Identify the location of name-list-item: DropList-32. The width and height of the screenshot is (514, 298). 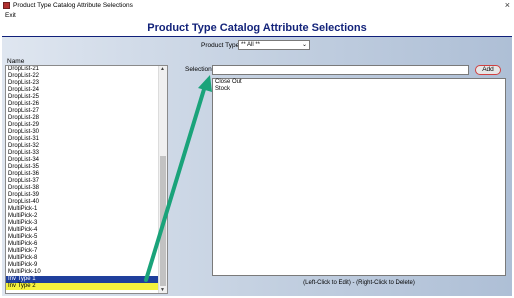
(83, 146).